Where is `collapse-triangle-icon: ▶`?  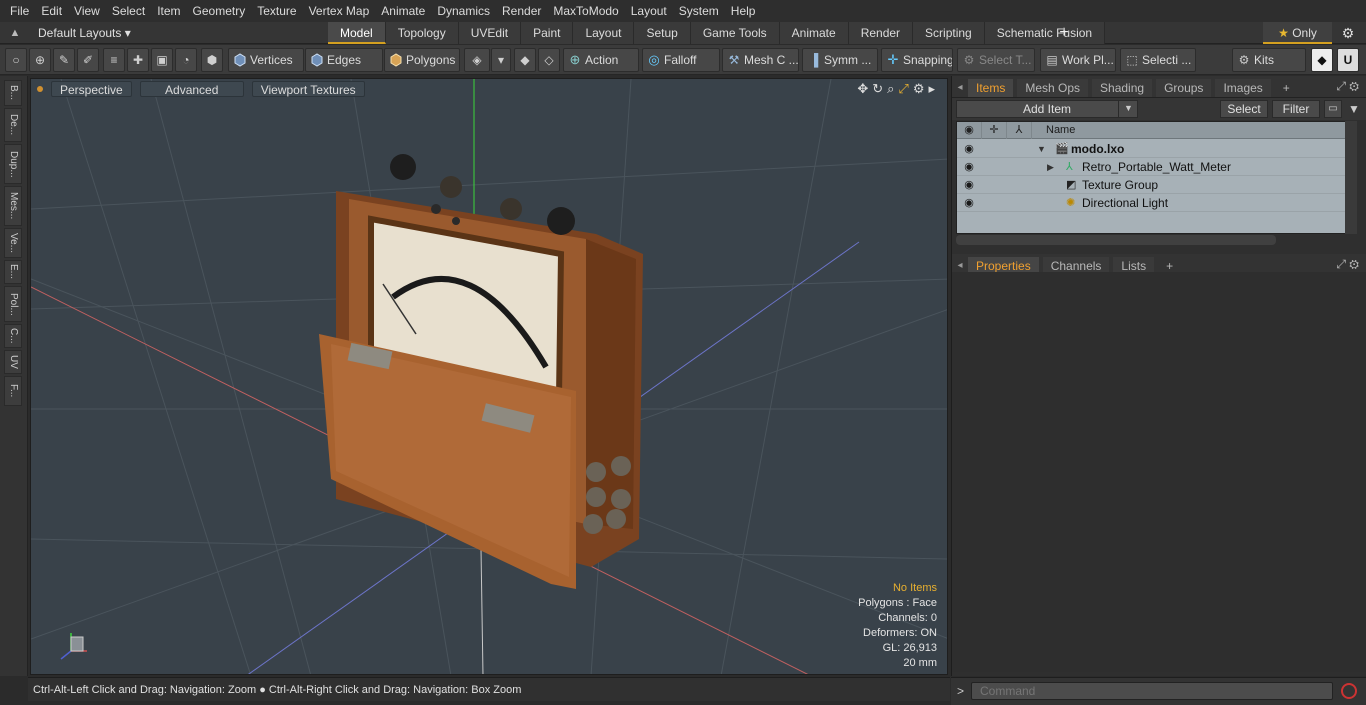 collapse-triangle-icon: ▶ is located at coordinates (1050, 167).